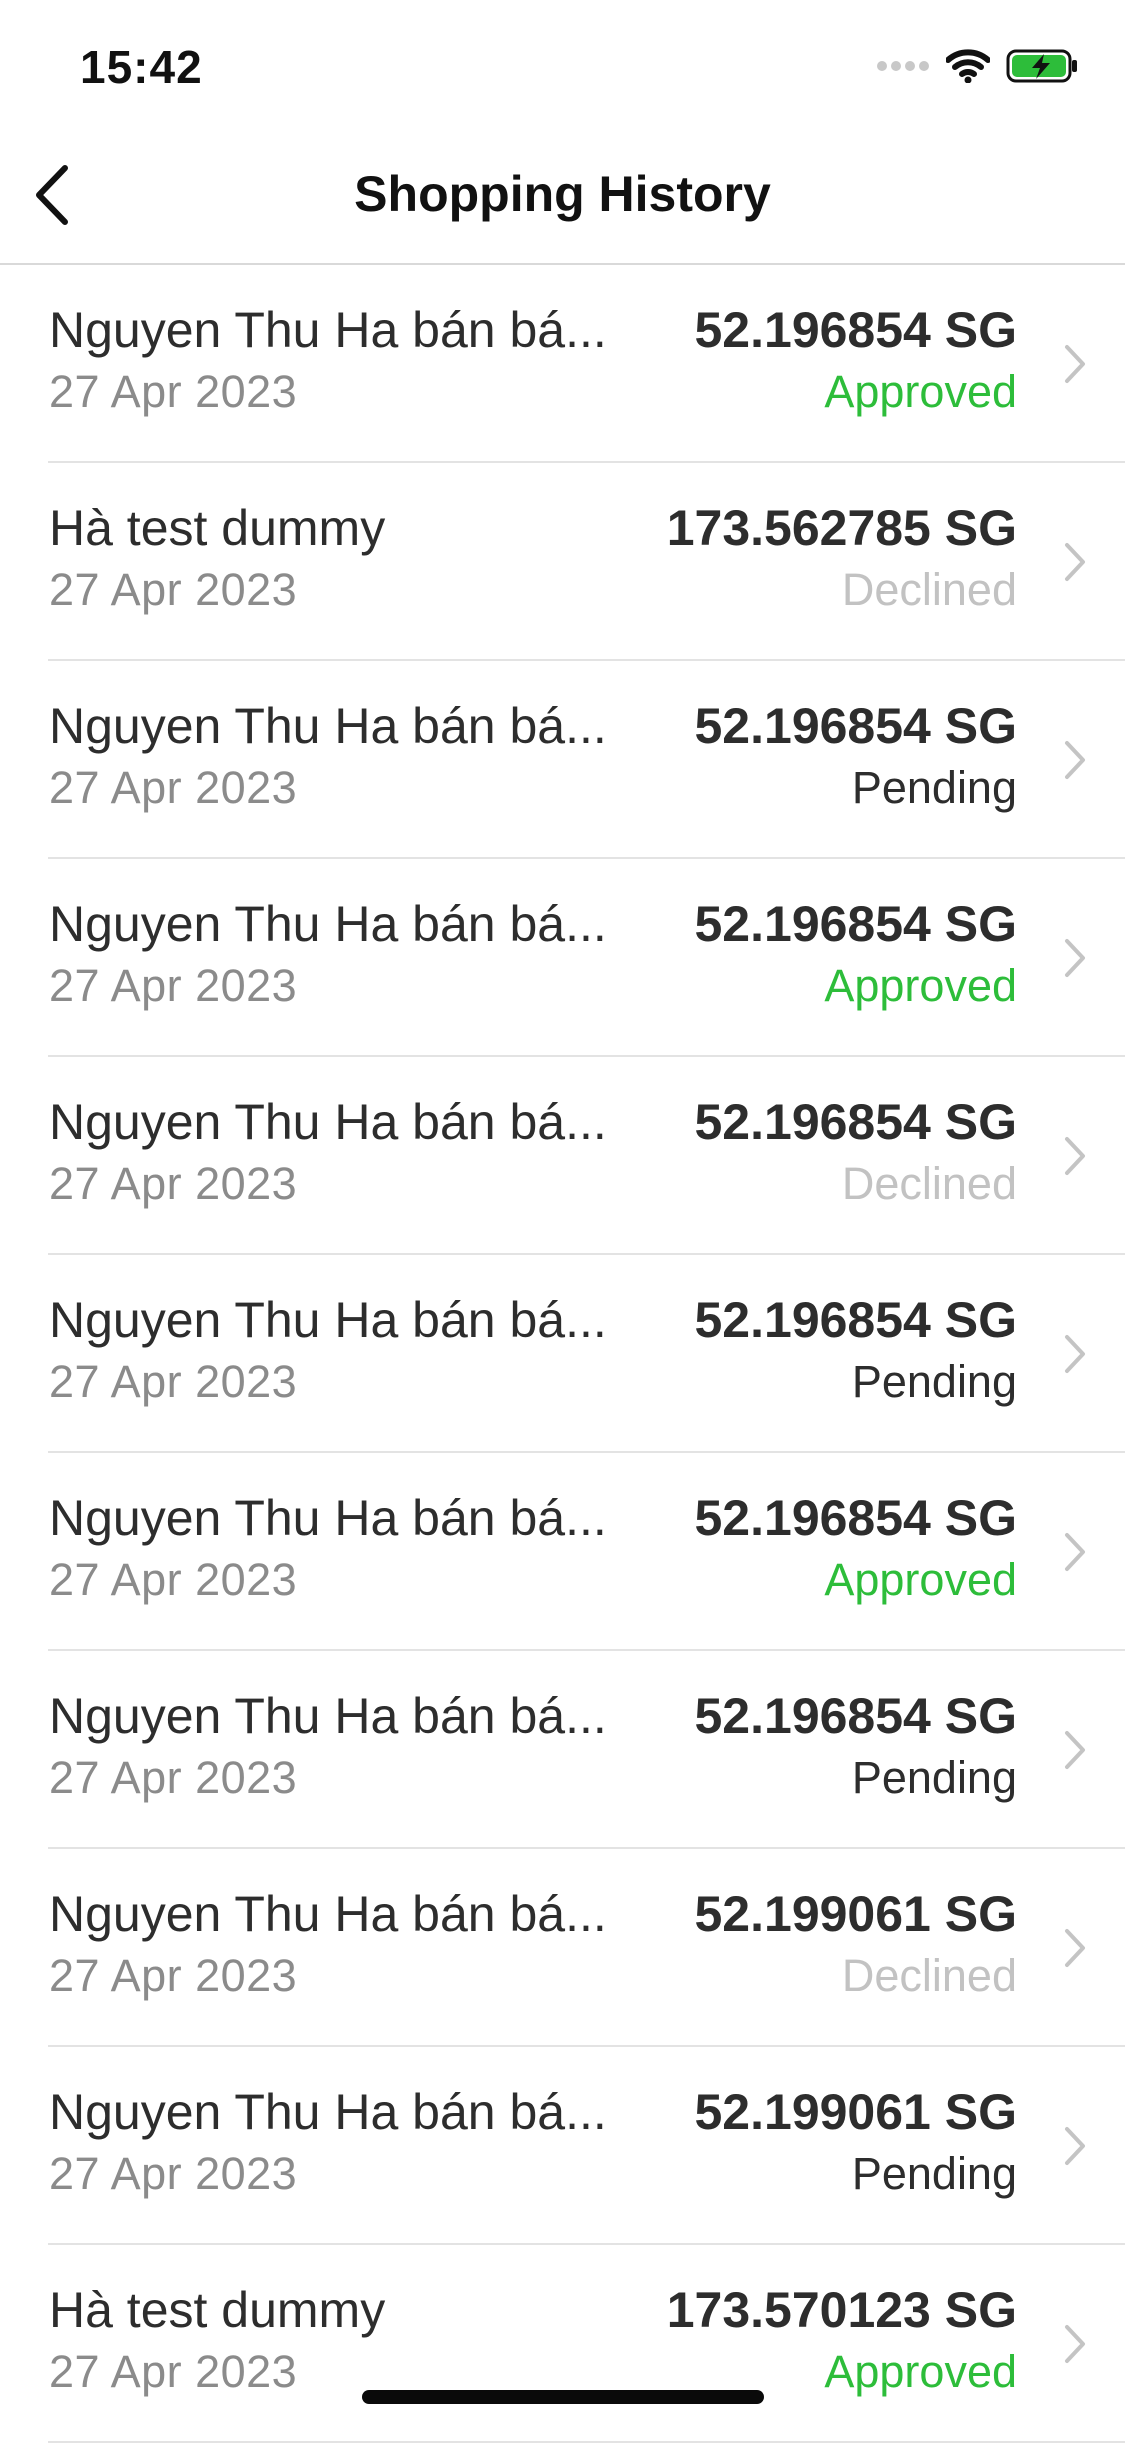 This screenshot has height=2443, width=1125. I want to click on battery-charging-icon, so click(1043, 68).